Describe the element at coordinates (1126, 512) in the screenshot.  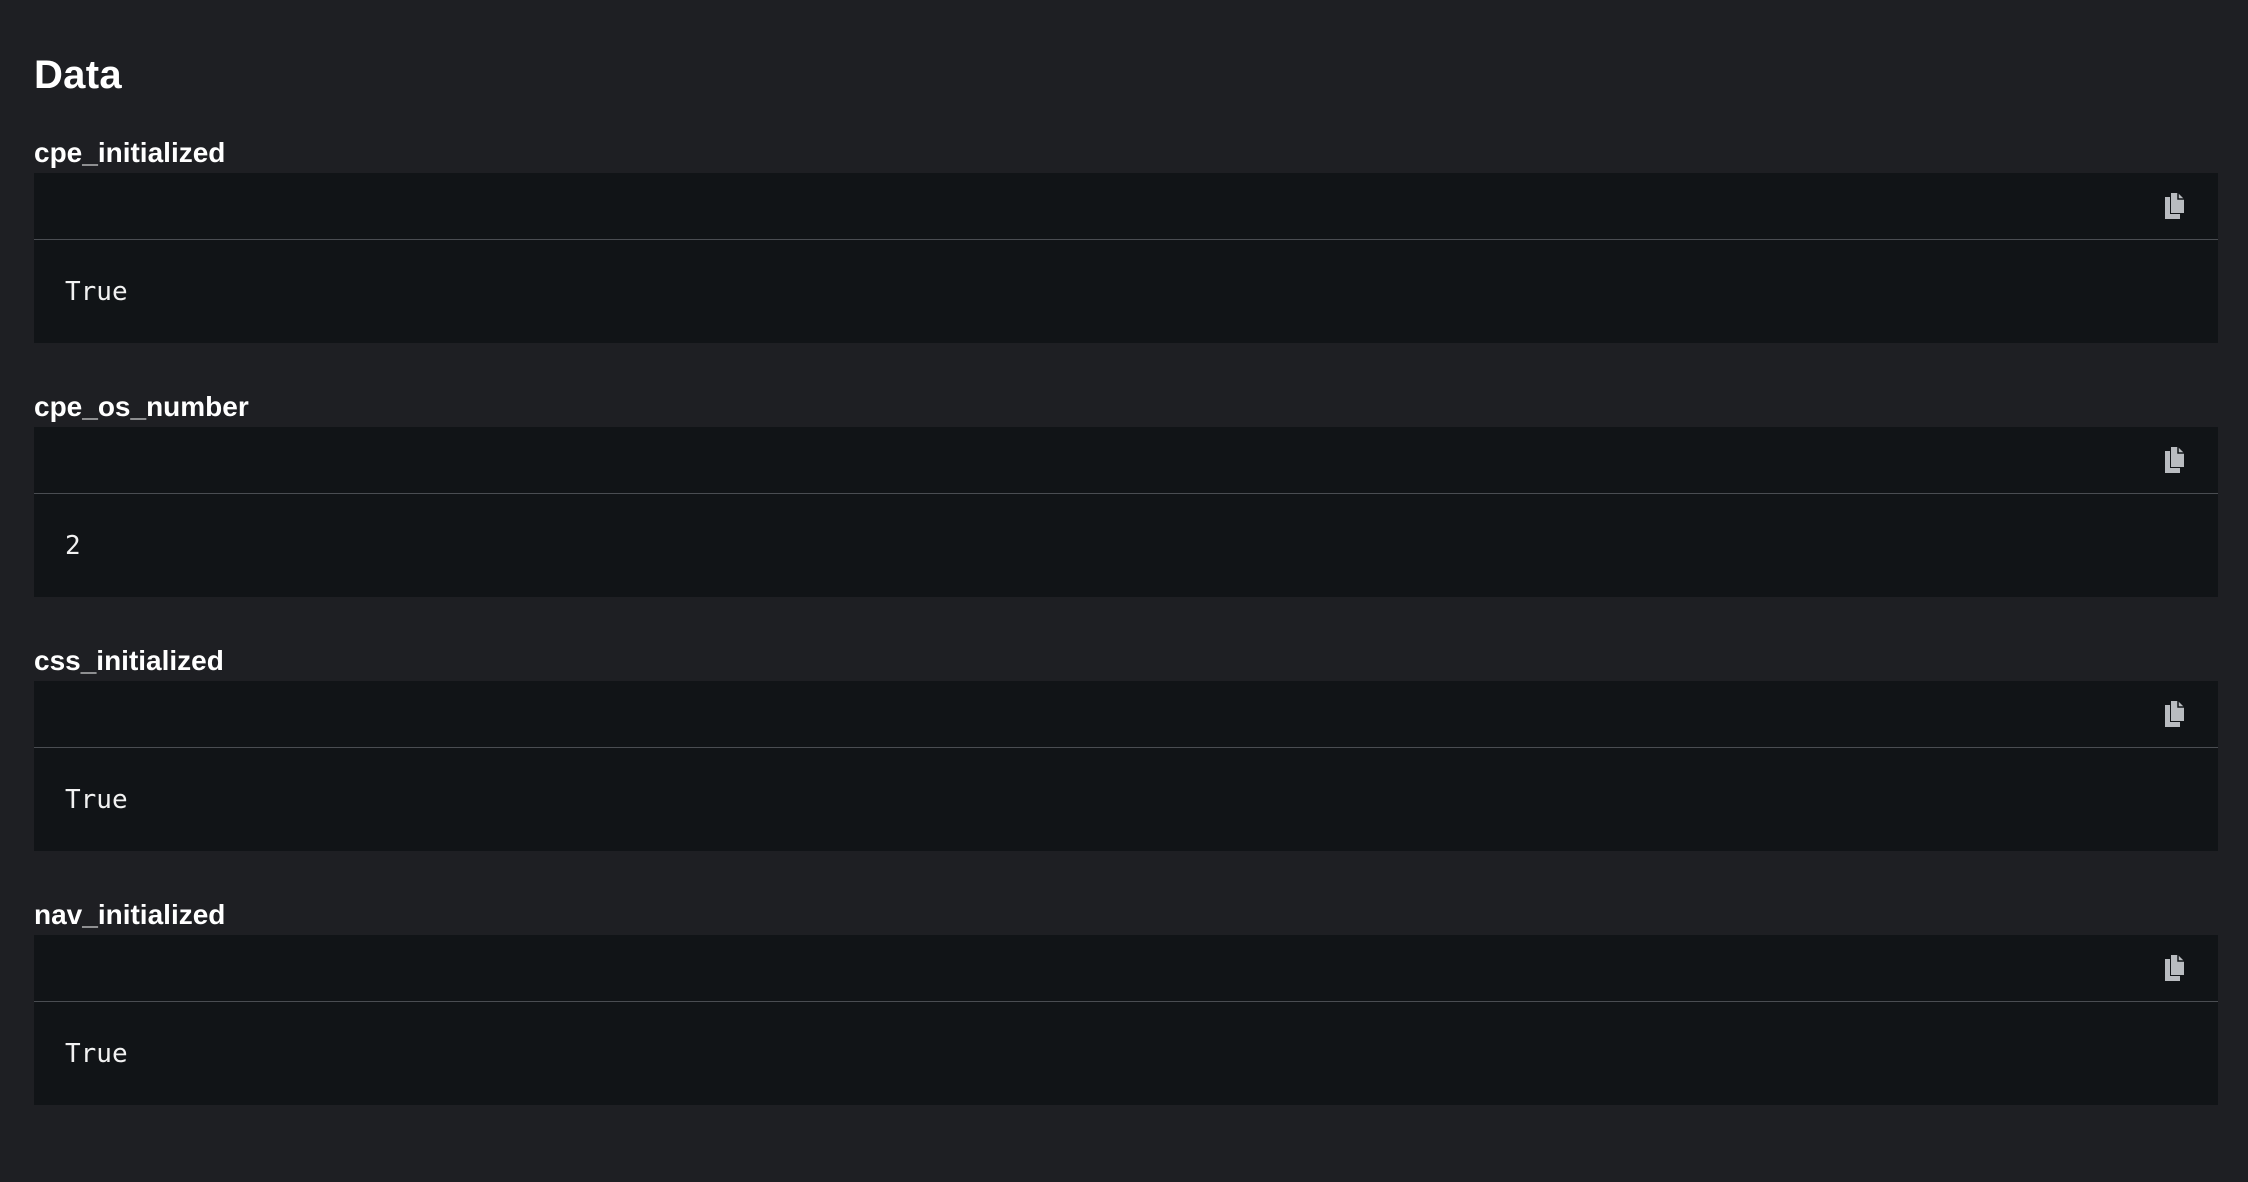
I see `code-block: 2` at that location.